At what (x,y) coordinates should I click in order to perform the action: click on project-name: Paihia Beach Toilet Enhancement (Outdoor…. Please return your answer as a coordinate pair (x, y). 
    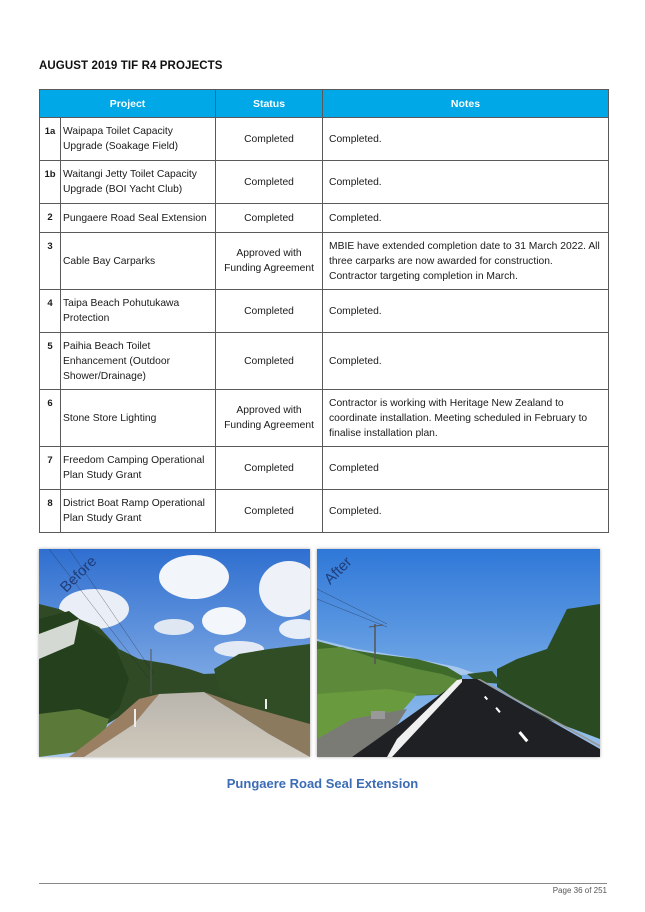
    Looking at the image, I should click on (138, 361).